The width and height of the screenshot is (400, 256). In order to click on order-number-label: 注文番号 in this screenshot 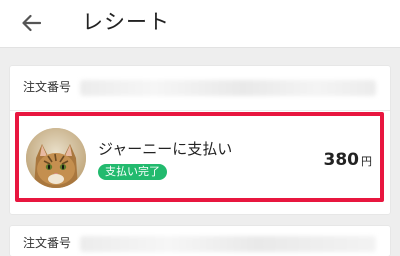, I will do `click(47, 87)`.